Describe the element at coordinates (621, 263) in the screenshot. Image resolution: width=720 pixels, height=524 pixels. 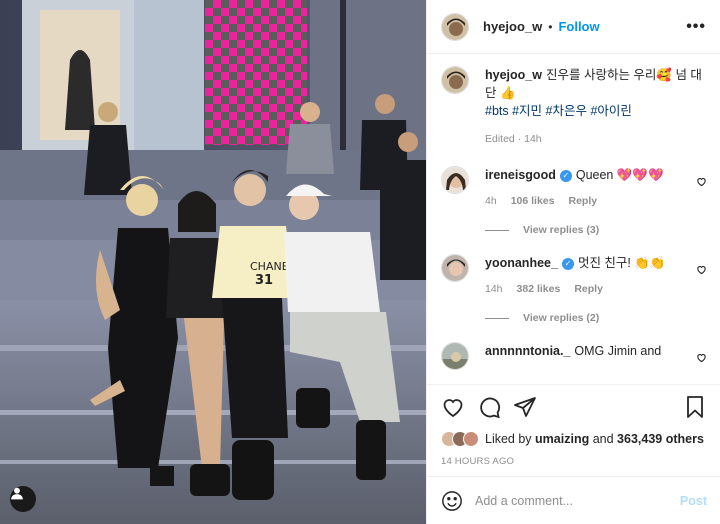
I see `comment-text: 멋진 친구! 👏👏` at that location.